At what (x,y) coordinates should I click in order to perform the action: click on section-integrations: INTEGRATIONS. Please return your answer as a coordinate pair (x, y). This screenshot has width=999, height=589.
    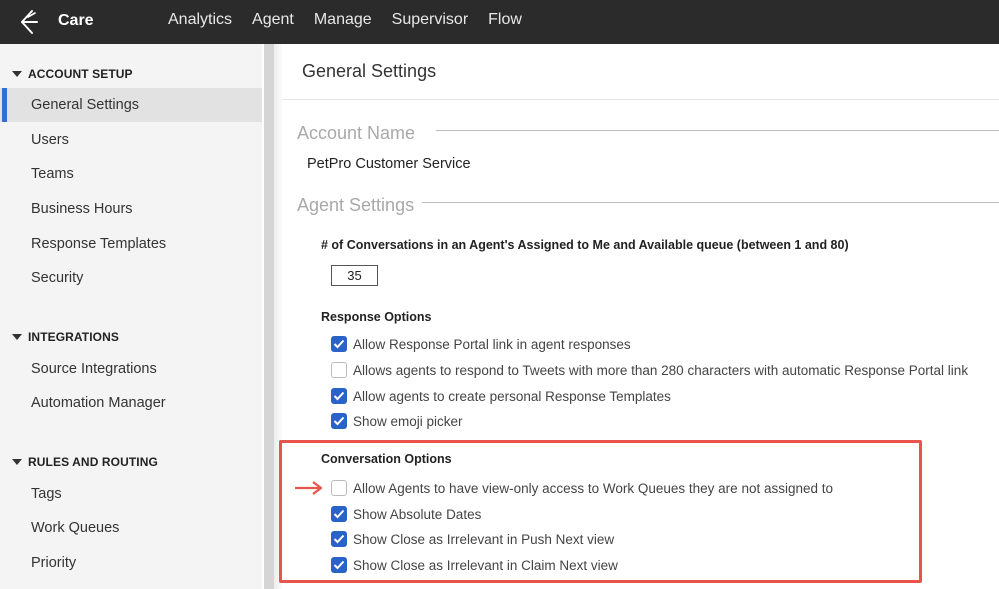
    Looking at the image, I should click on (65, 337).